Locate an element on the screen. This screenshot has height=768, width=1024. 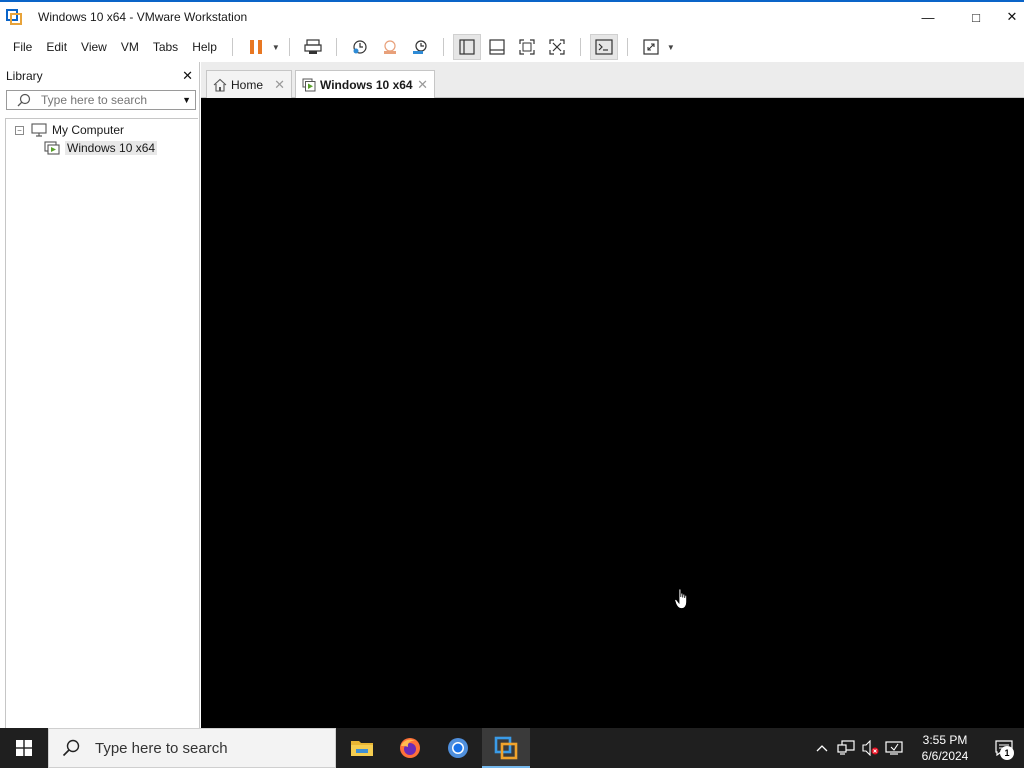
volume-muted-icon is located at coordinates (870, 748).